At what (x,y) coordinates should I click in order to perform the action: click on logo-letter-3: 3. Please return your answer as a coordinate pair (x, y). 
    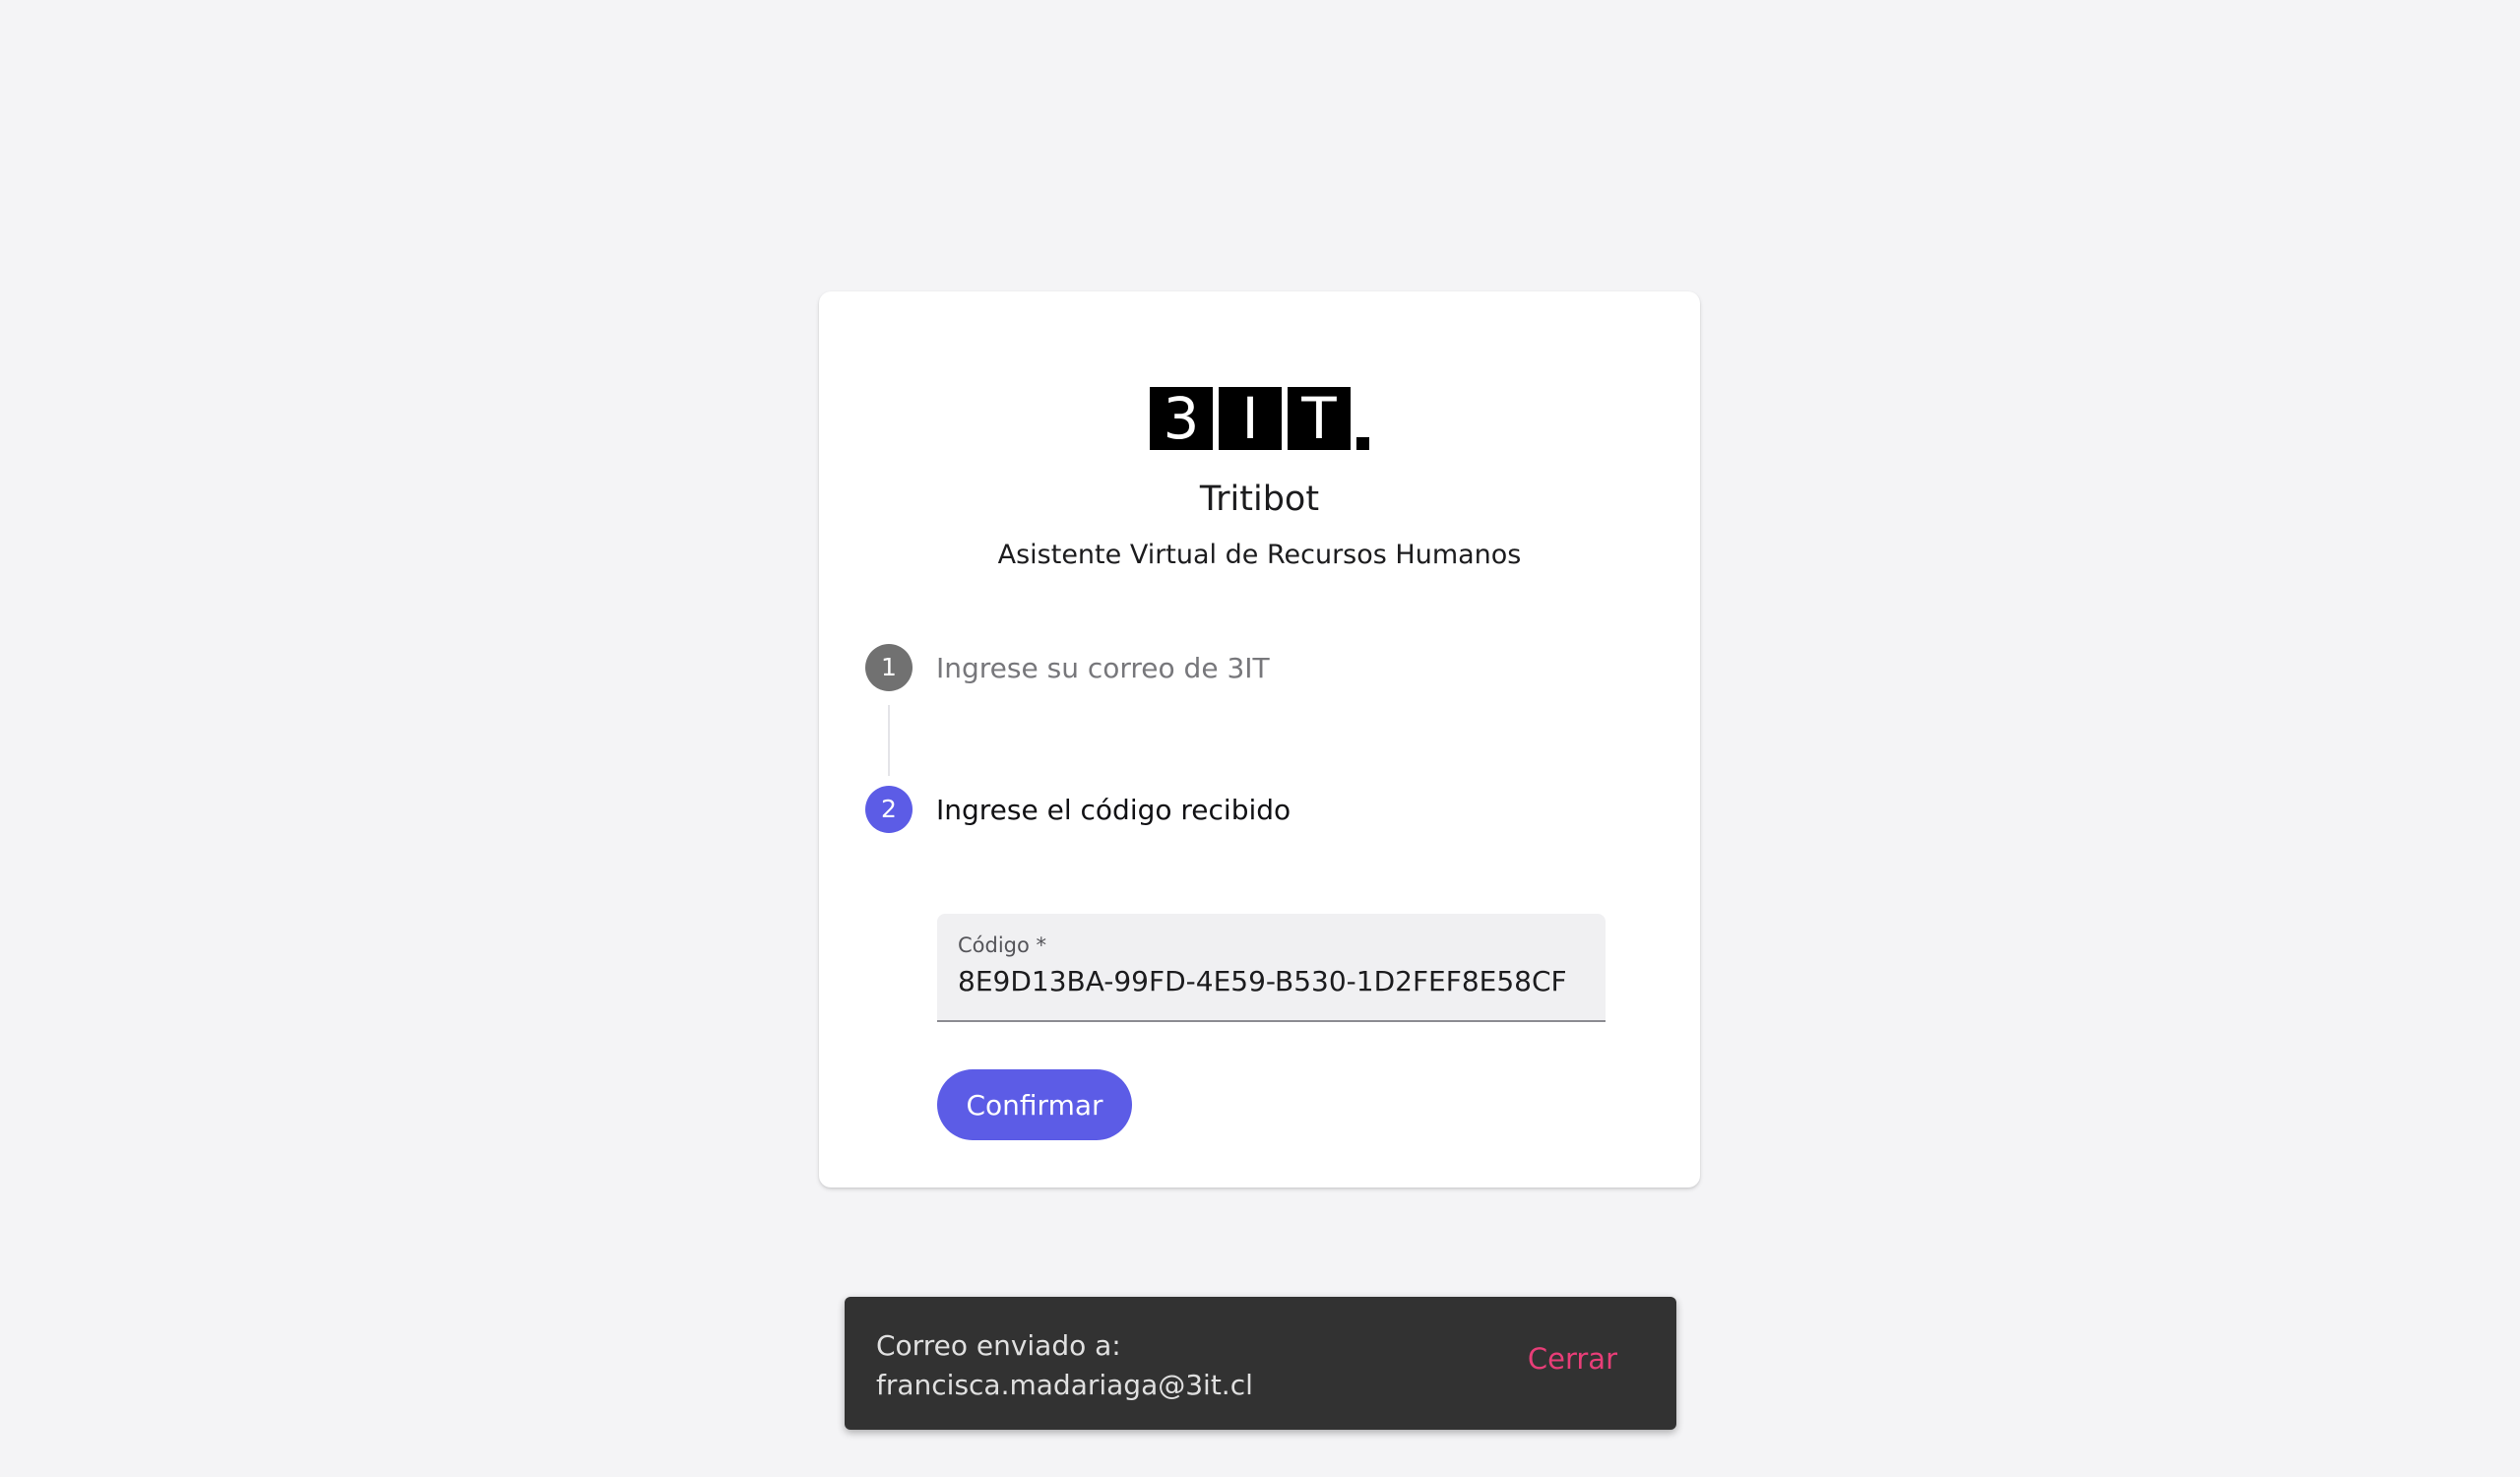
    Looking at the image, I should click on (1181, 419).